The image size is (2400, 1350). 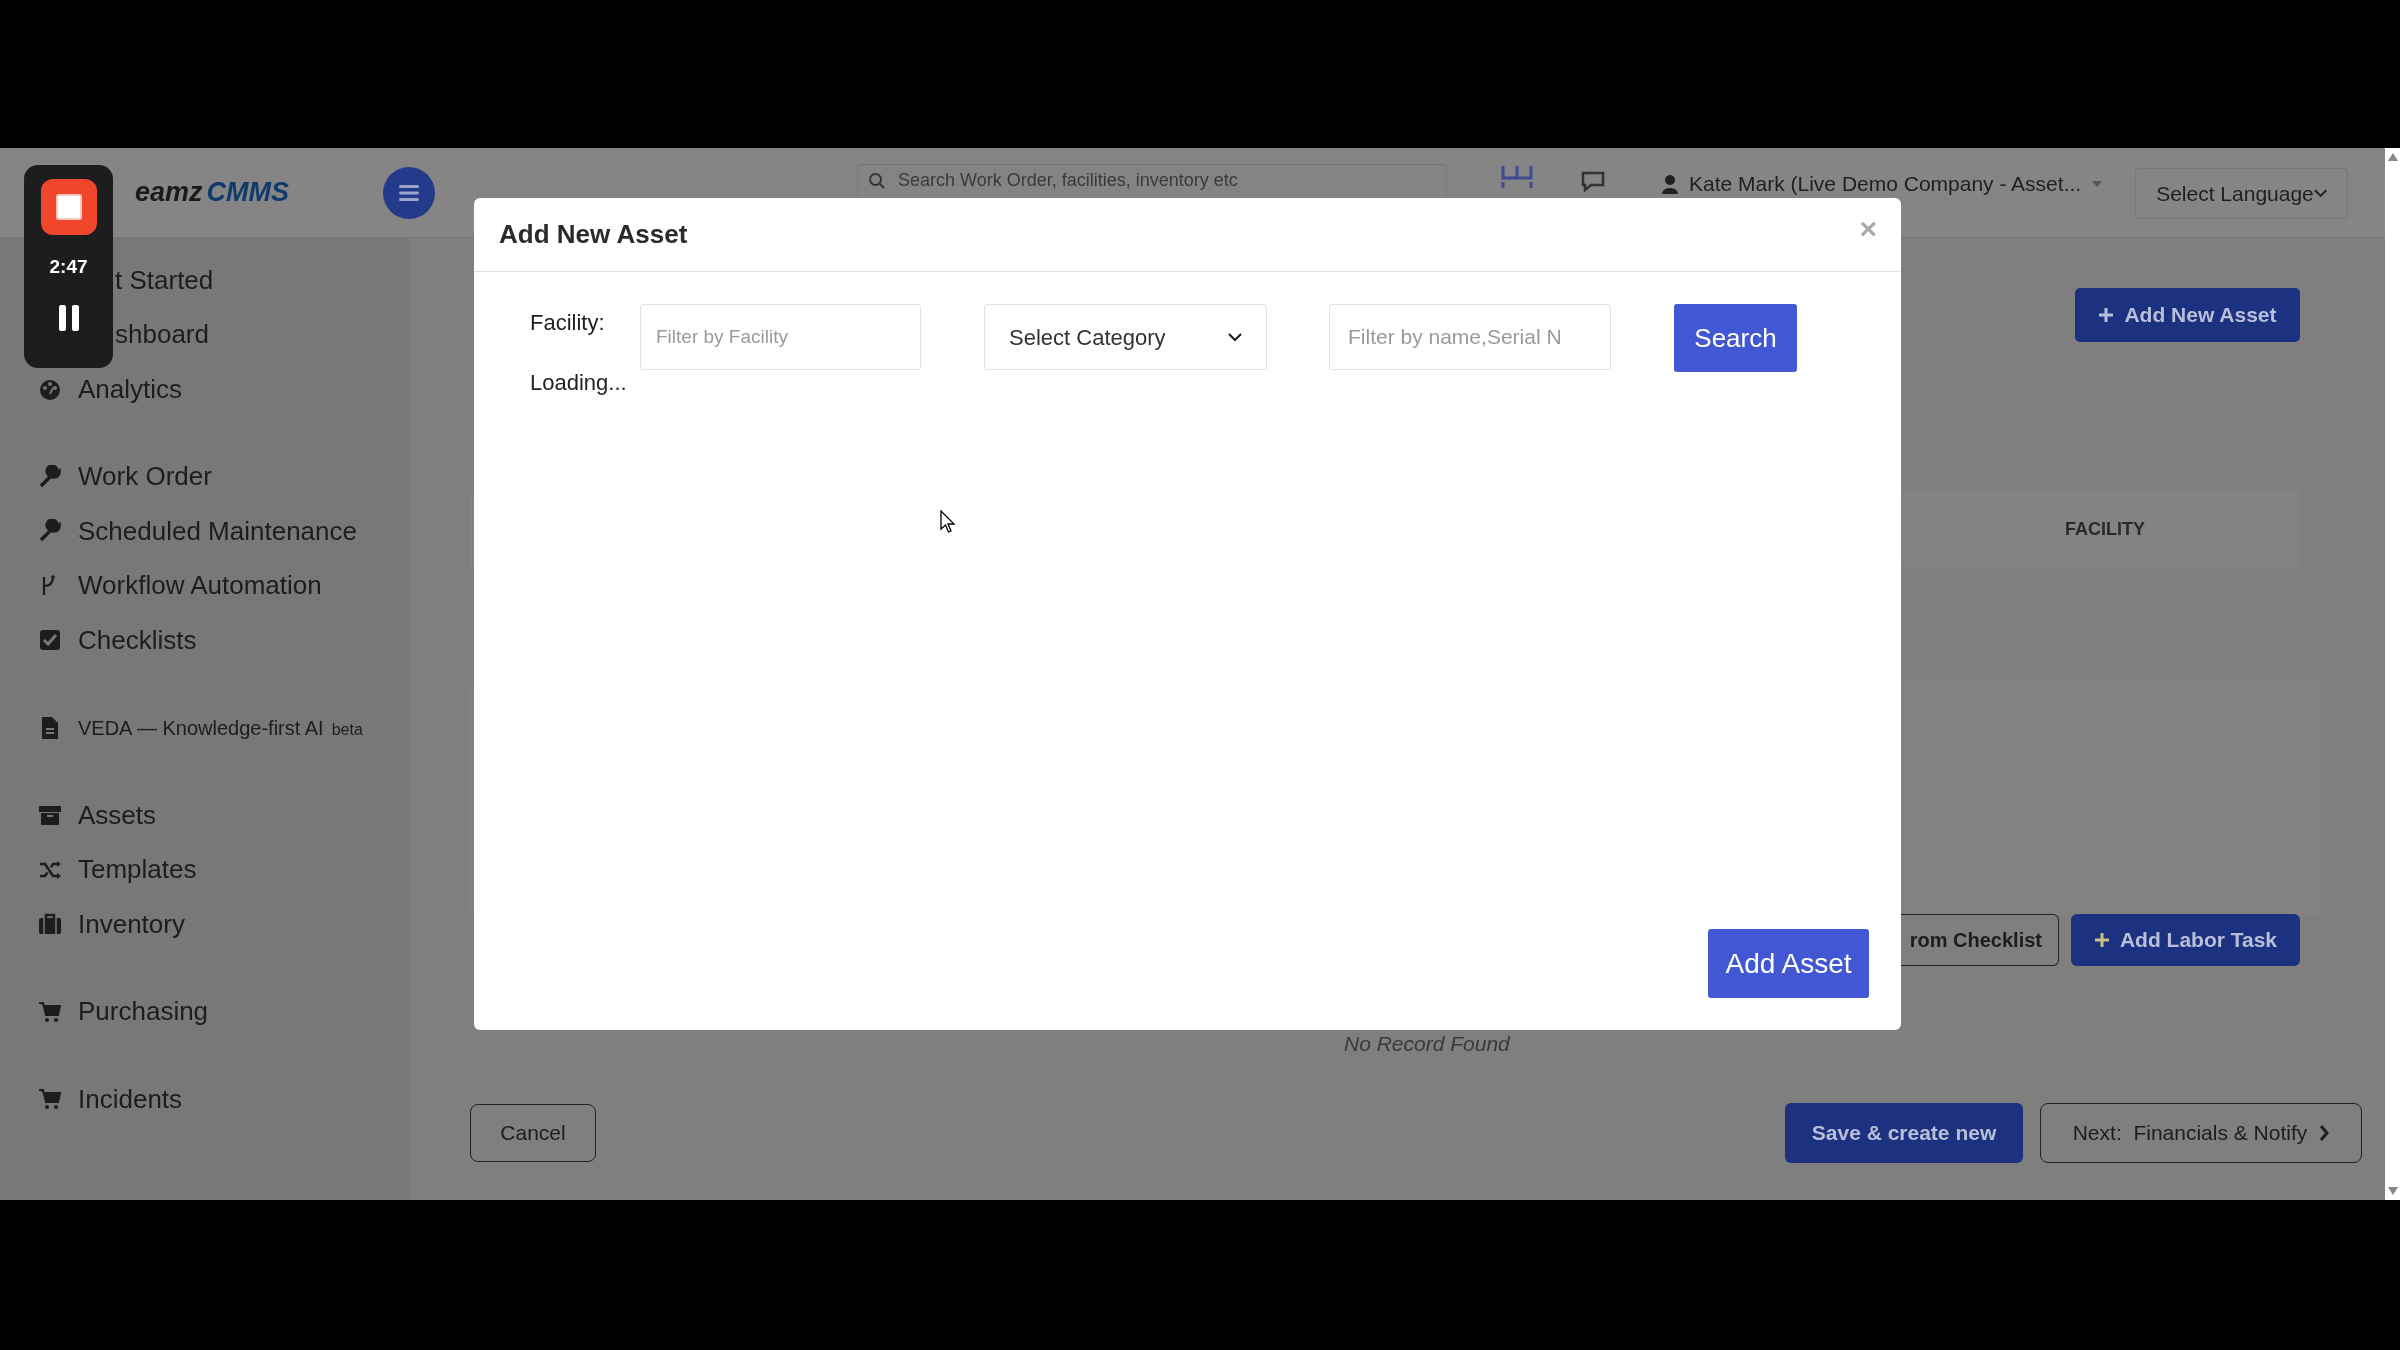 I want to click on save-create-new-button: Save & create new, so click(x=1904, y=1132).